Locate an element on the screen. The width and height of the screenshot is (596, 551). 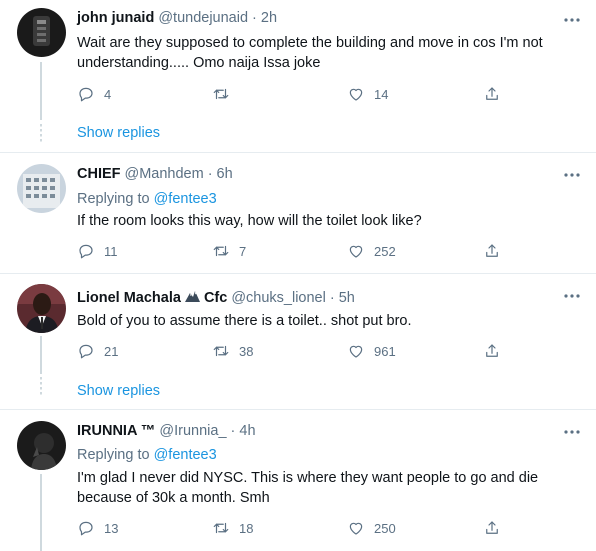
reply-count: 11 is located at coordinates (111, 251).